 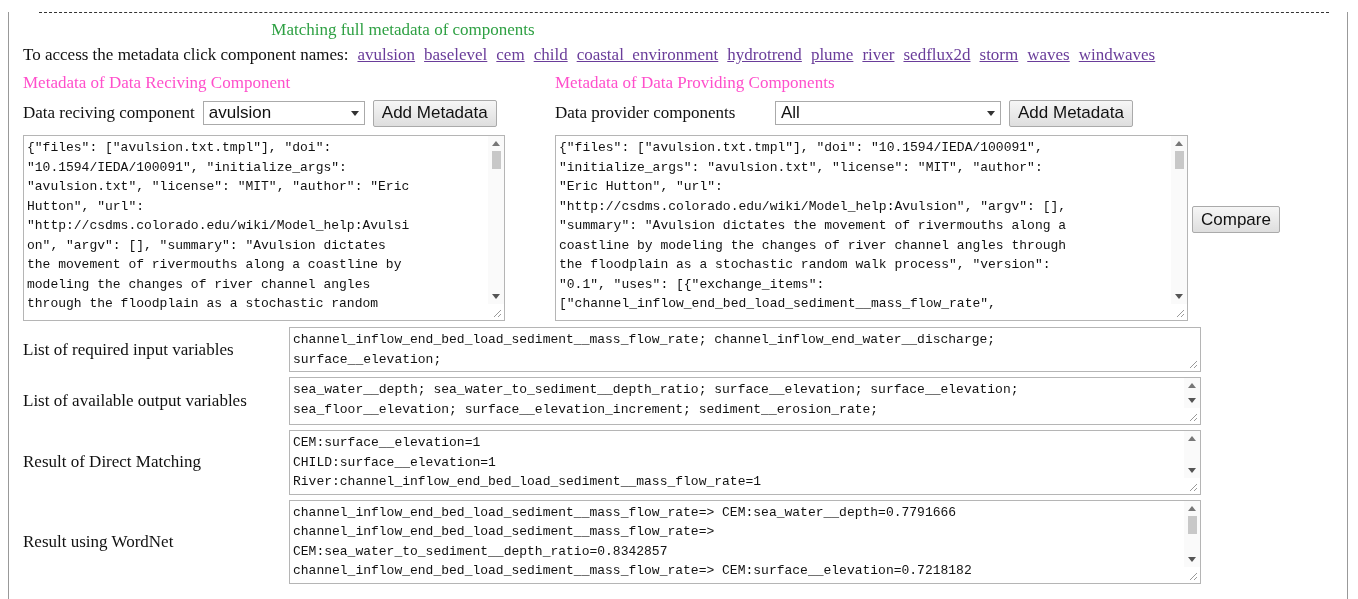 What do you see at coordinates (888, 113) in the screenshot?
I see `component-dropdown: All` at bounding box center [888, 113].